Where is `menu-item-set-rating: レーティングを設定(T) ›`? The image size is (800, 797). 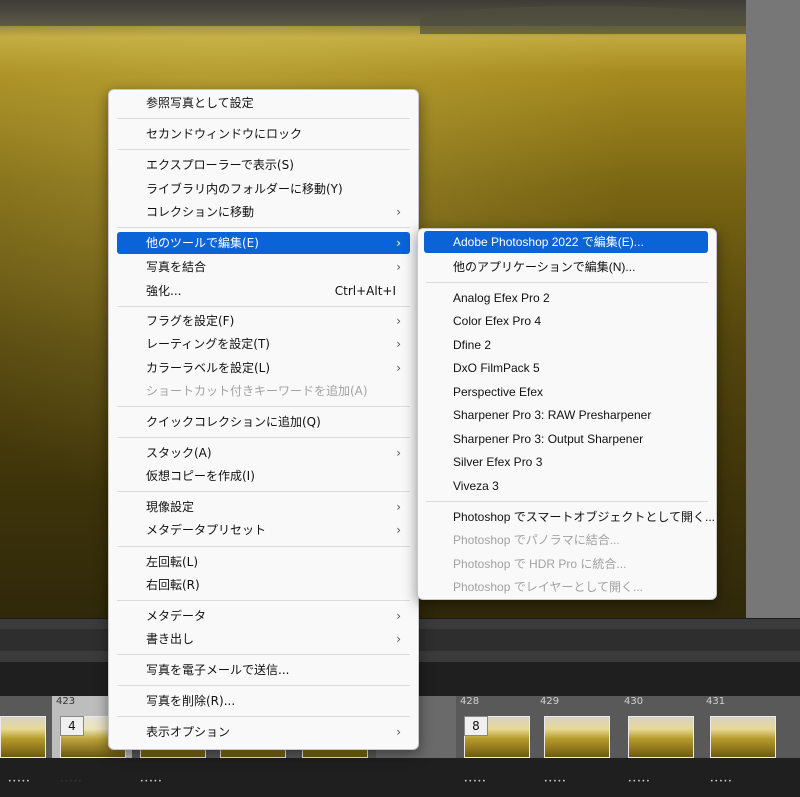
menu-item-set-rating: レーティングを設定(T) › is located at coordinates (263, 344).